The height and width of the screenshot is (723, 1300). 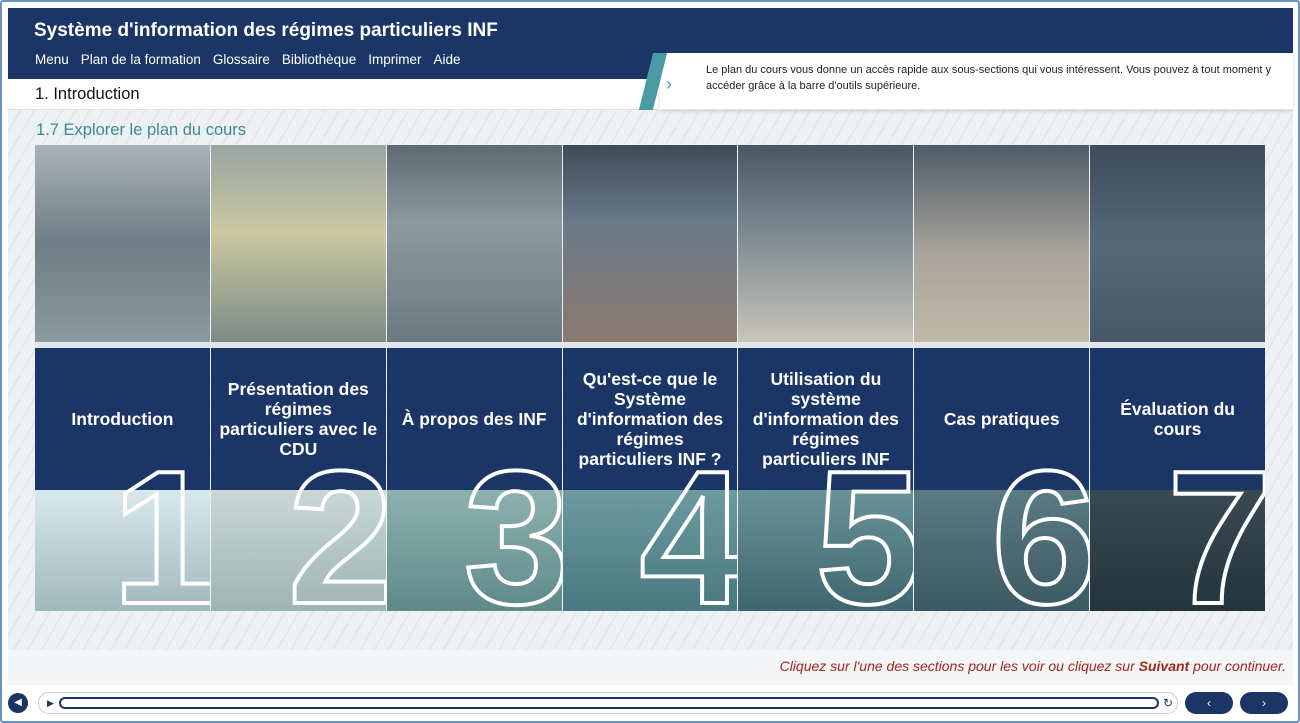 What do you see at coordinates (18, 703) in the screenshot?
I see `speaker-icon: ◀` at bounding box center [18, 703].